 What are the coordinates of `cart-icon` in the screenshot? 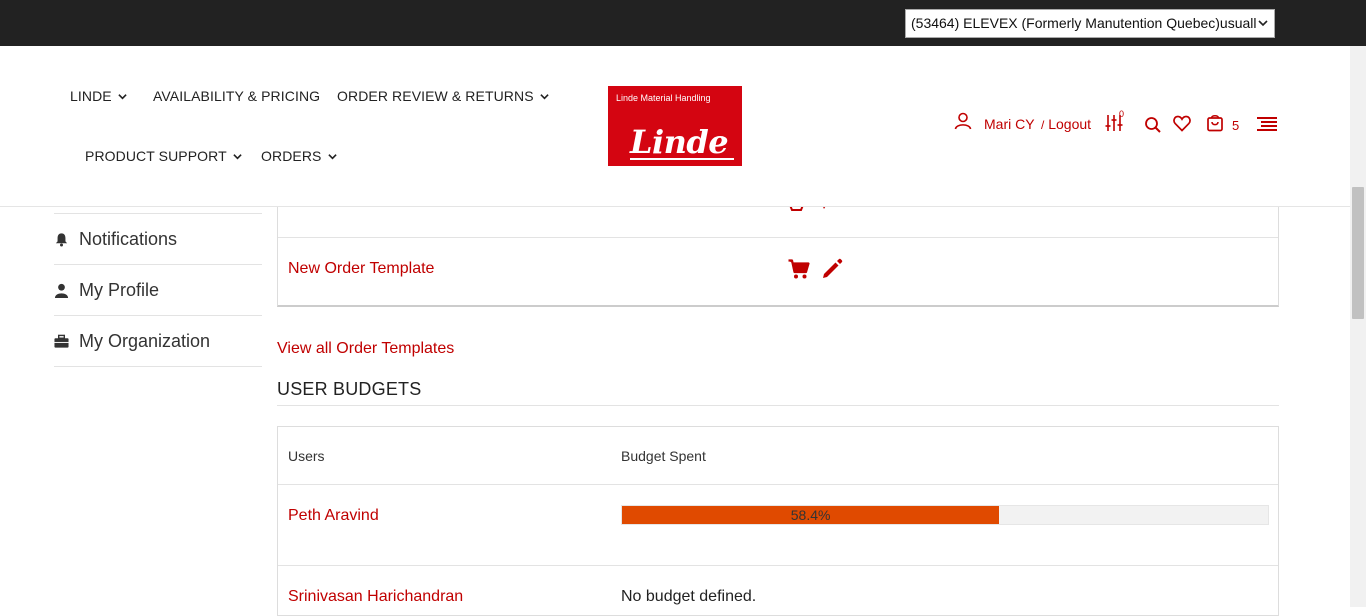 It's located at (799, 269).